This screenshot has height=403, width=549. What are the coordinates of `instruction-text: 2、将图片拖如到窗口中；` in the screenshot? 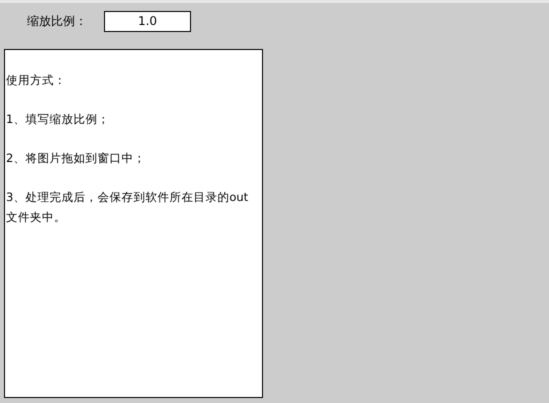 It's located at (76, 158).